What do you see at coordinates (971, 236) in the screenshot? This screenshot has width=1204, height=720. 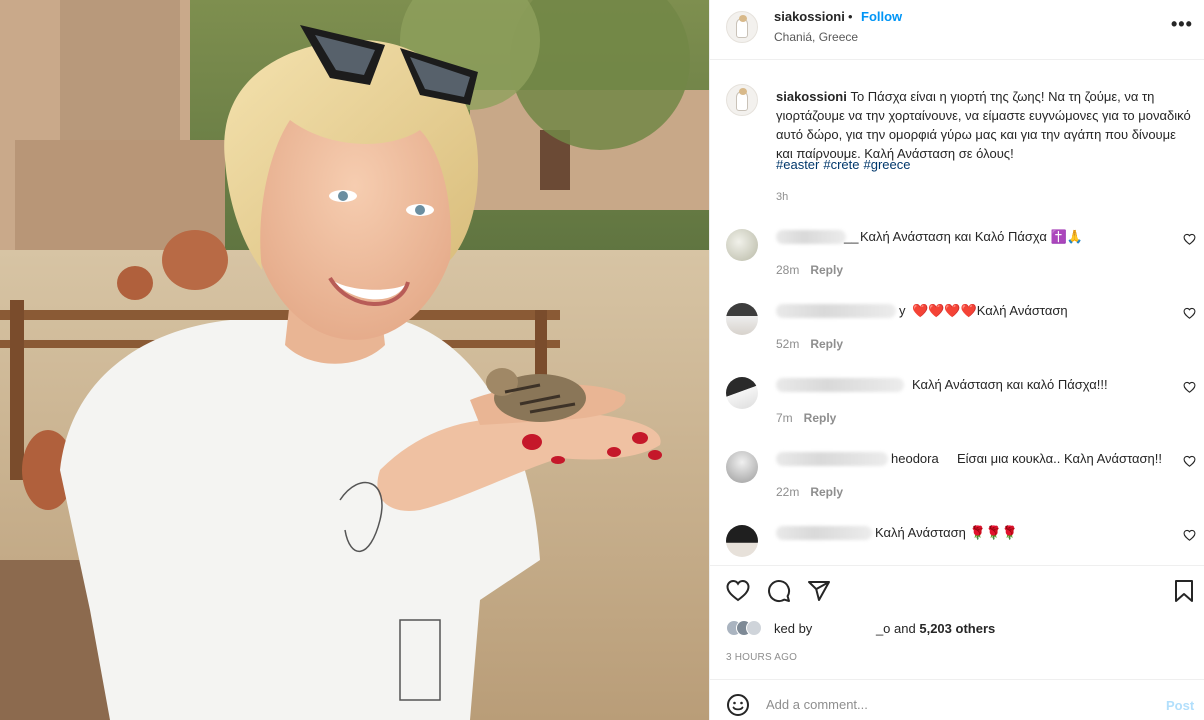 I see `comment-text: Καλή Ανάσταση και Καλό Πάσχα ✝️🙏` at bounding box center [971, 236].